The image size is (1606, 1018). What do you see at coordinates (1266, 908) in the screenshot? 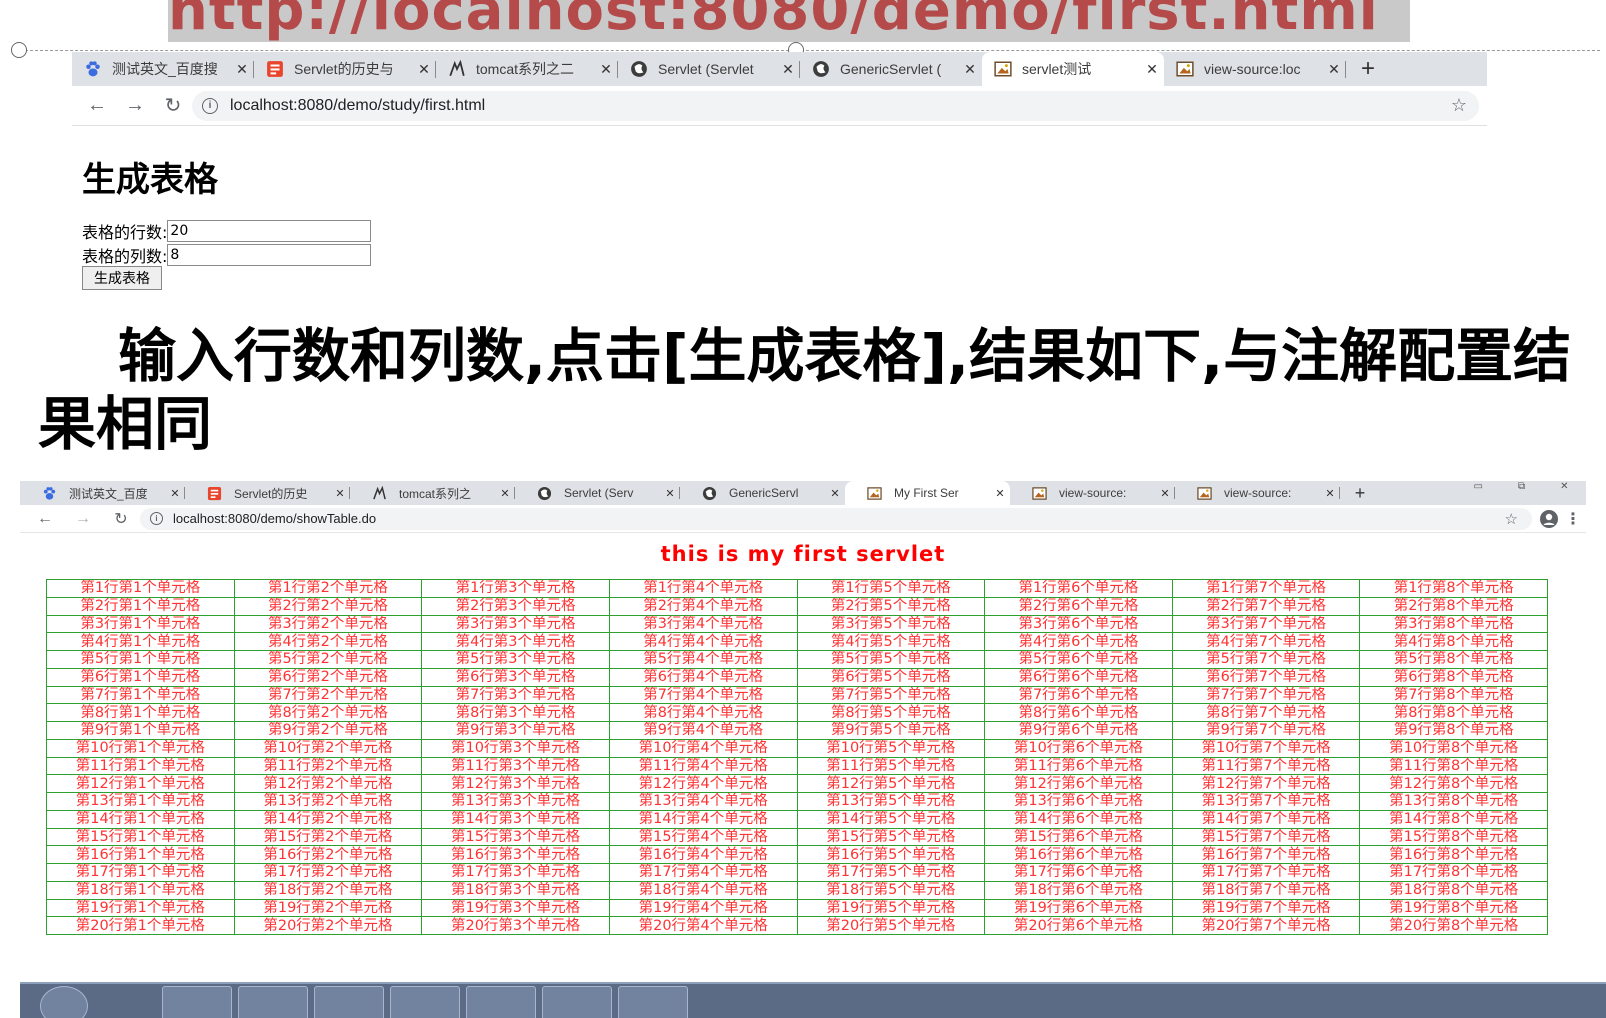
I see `table-cell: 第19行第7个单元格` at bounding box center [1266, 908].